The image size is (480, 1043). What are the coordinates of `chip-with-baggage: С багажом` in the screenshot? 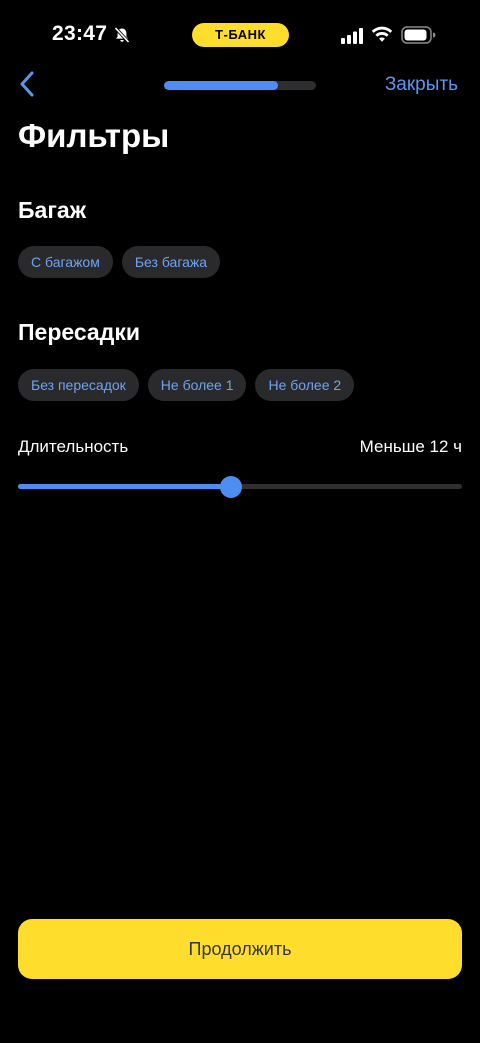 It's located at (65, 262).